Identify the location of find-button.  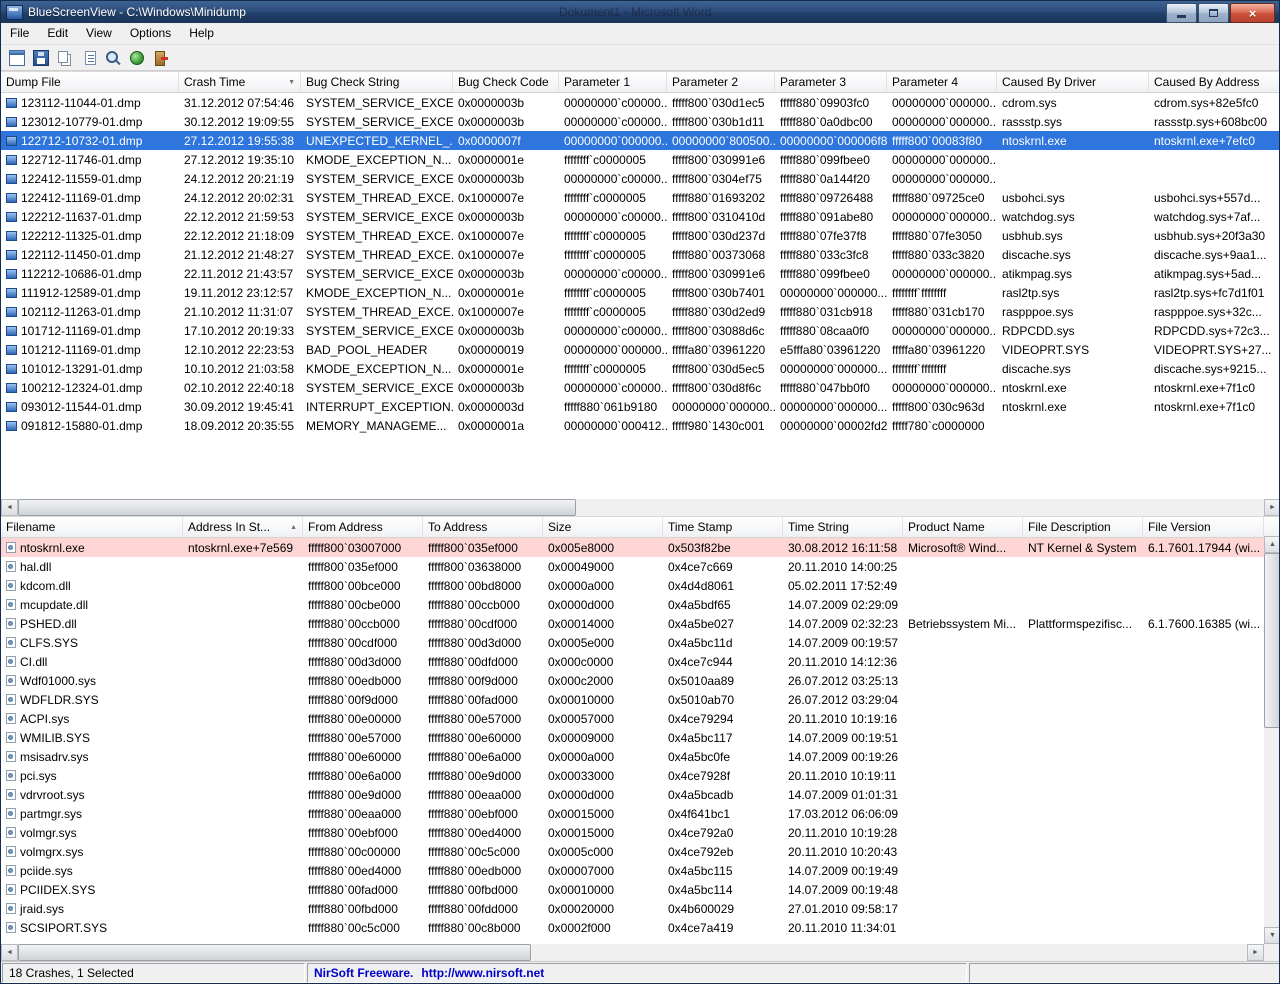
(113, 58).